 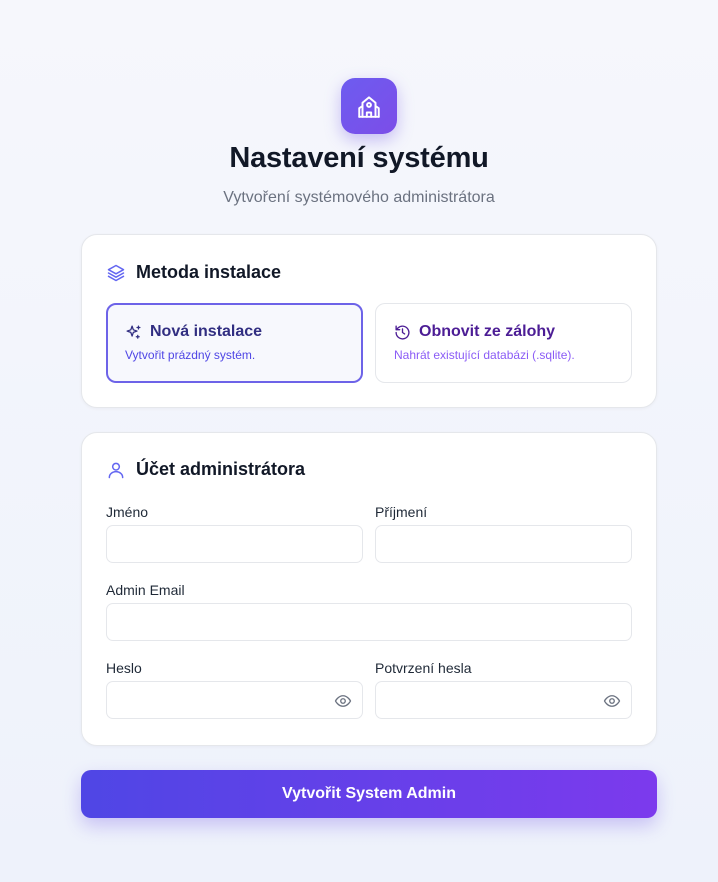 I want to click on password-label: Heslo, so click(x=124, y=668).